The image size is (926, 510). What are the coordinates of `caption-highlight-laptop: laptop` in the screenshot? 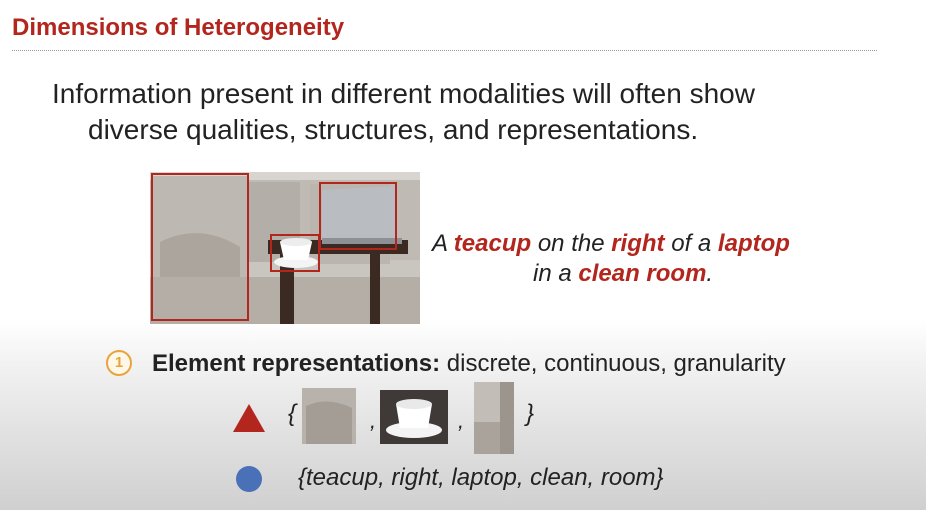 It's located at (753, 243).